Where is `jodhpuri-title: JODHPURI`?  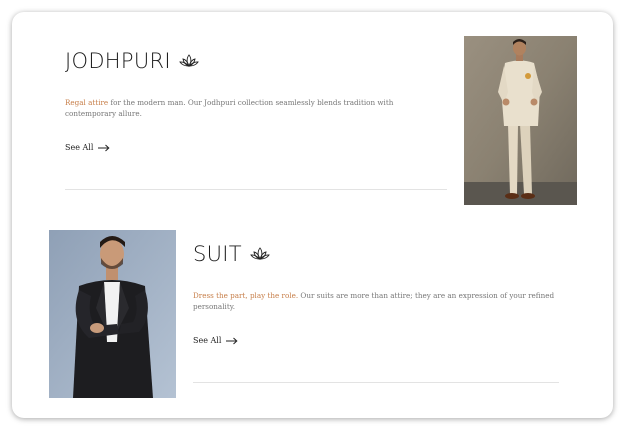 jodhpuri-title: JODHPURI is located at coordinates (118, 61).